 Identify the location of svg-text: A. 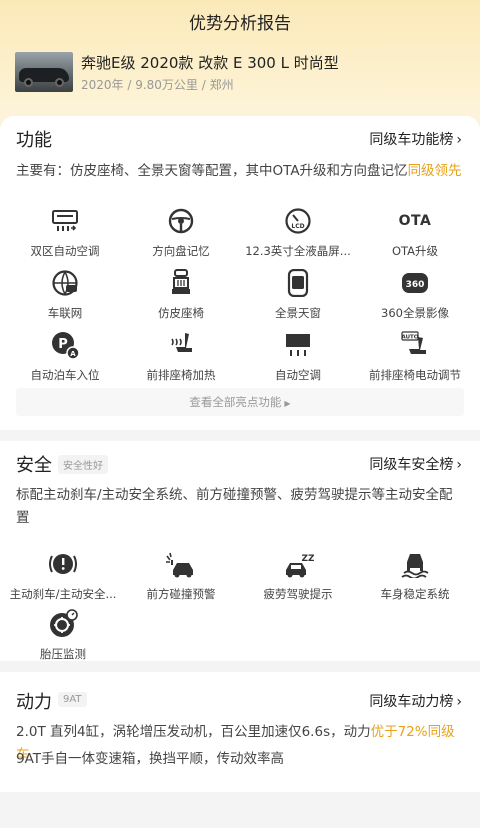
(73, 354).